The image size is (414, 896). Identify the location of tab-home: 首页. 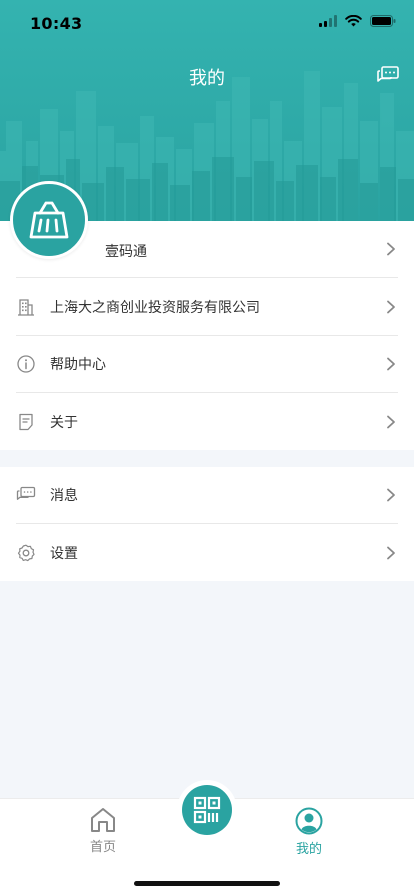
(103, 831).